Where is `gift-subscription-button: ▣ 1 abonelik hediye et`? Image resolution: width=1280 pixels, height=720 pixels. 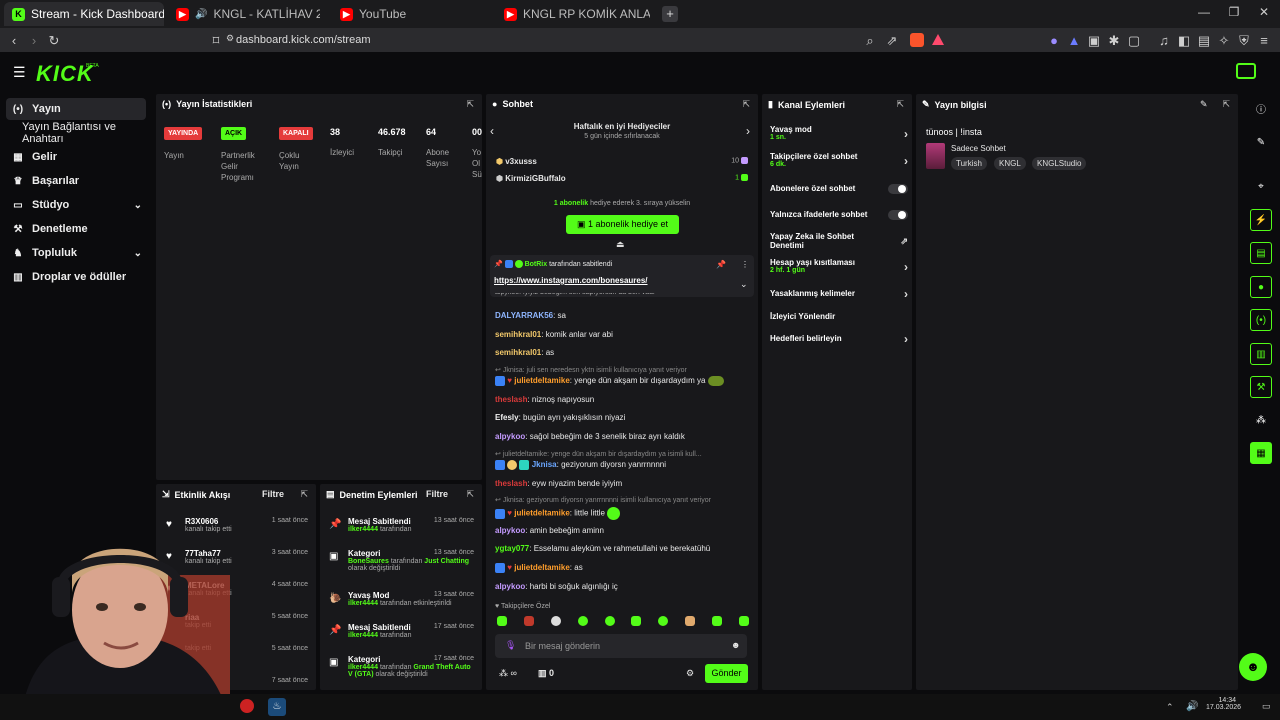
gift-subscription-button: ▣ 1 abonelik hediye et is located at coordinates (622, 224).